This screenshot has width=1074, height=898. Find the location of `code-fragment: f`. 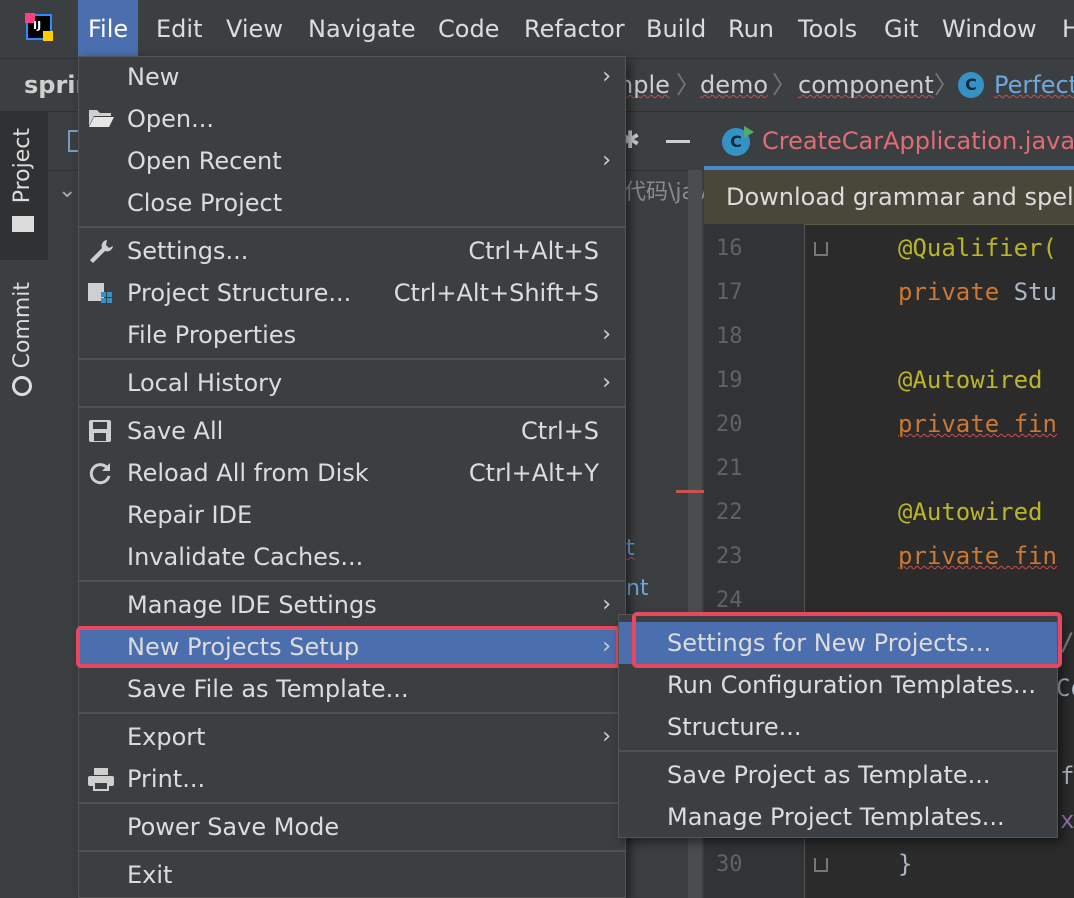

code-fragment: f is located at coordinates (1067, 776).